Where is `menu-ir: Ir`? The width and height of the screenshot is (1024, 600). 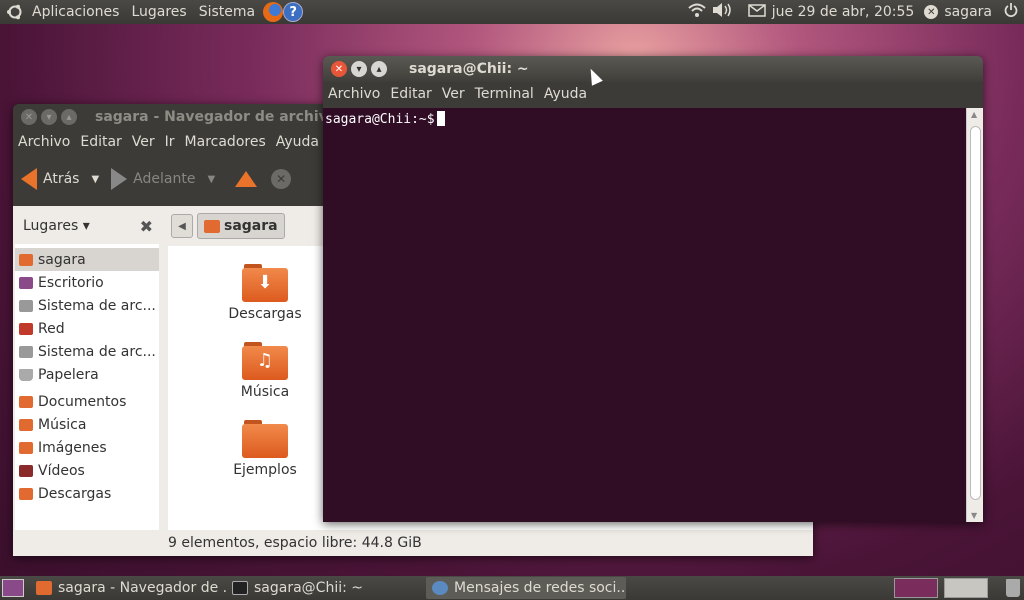
menu-ir: Ir is located at coordinates (170, 142).